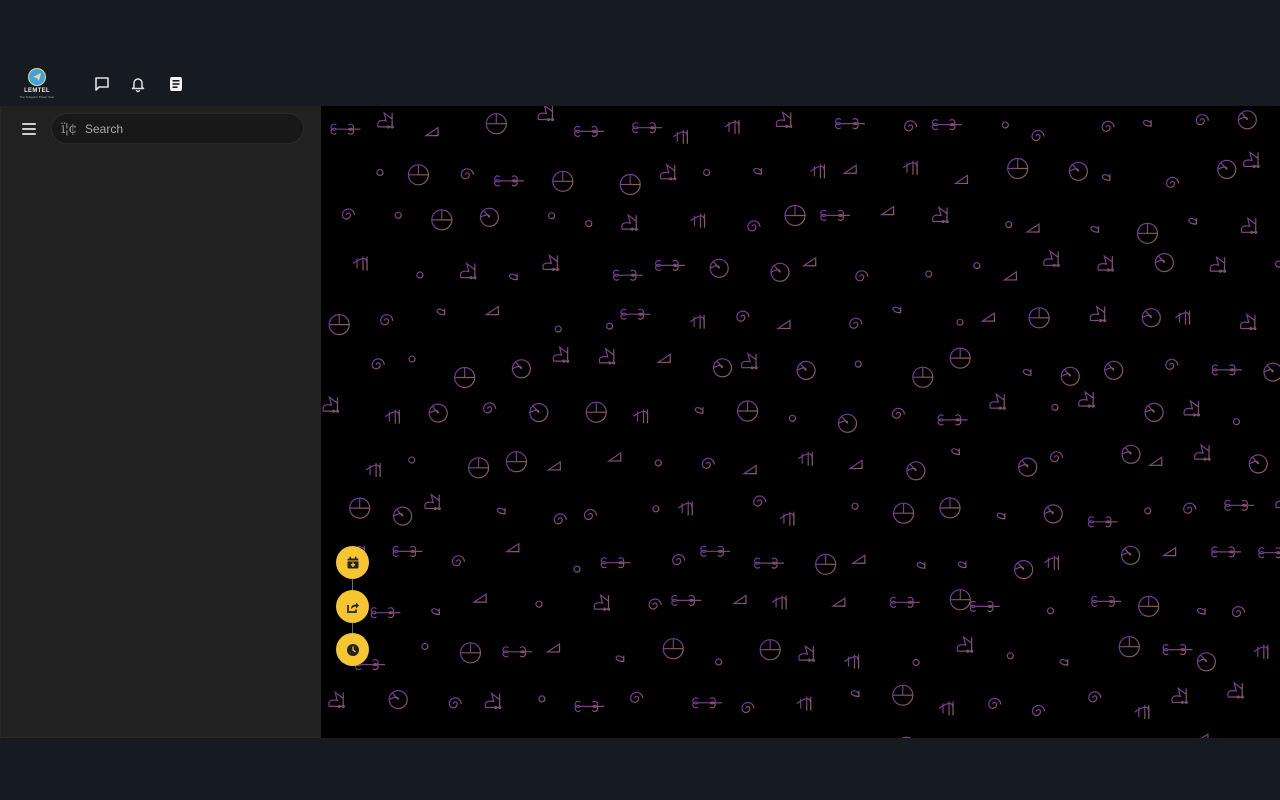  Describe the element at coordinates (352, 562) in the screenshot. I see `schedule-add-button` at that location.